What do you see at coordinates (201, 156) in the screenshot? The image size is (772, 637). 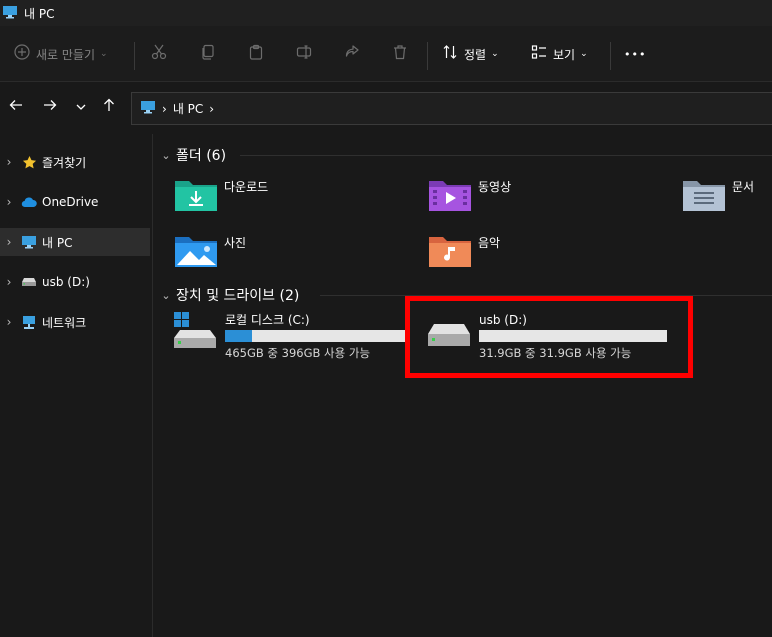 I see `section-title: 폴더 (6)` at bounding box center [201, 156].